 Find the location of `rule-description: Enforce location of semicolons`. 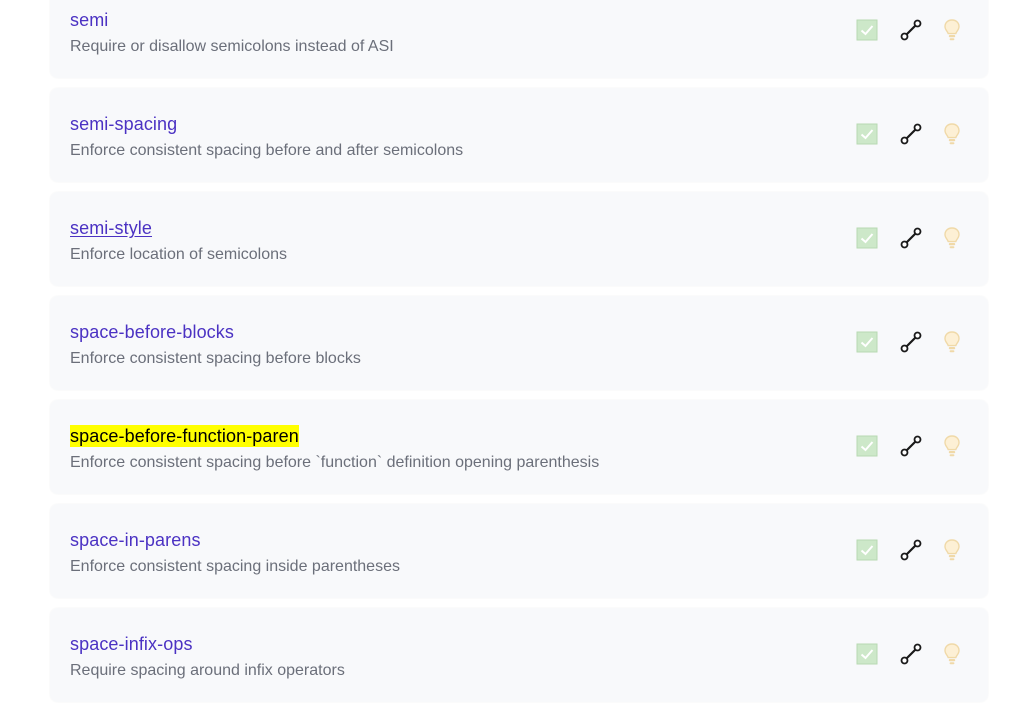

rule-description: Enforce location of semicolons is located at coordinates (178, 254).